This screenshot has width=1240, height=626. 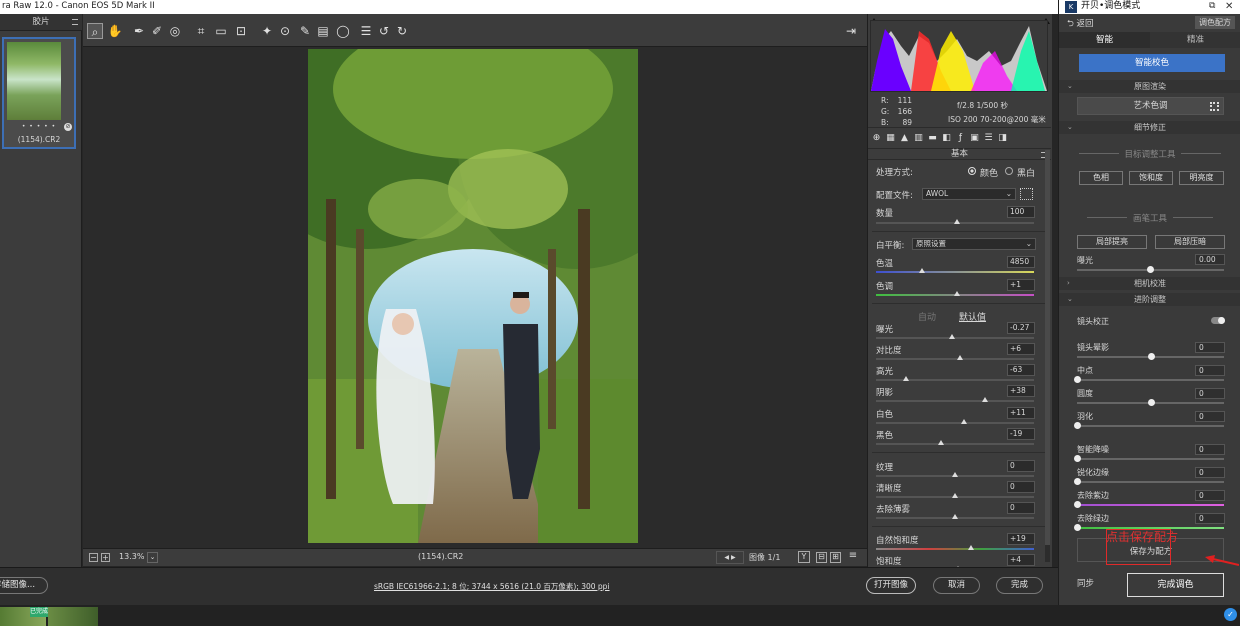 What do you see at coordinates (960, 138) in the screenshot?
I see `effects-icon: ƒ` at bounding box center [960, 138].